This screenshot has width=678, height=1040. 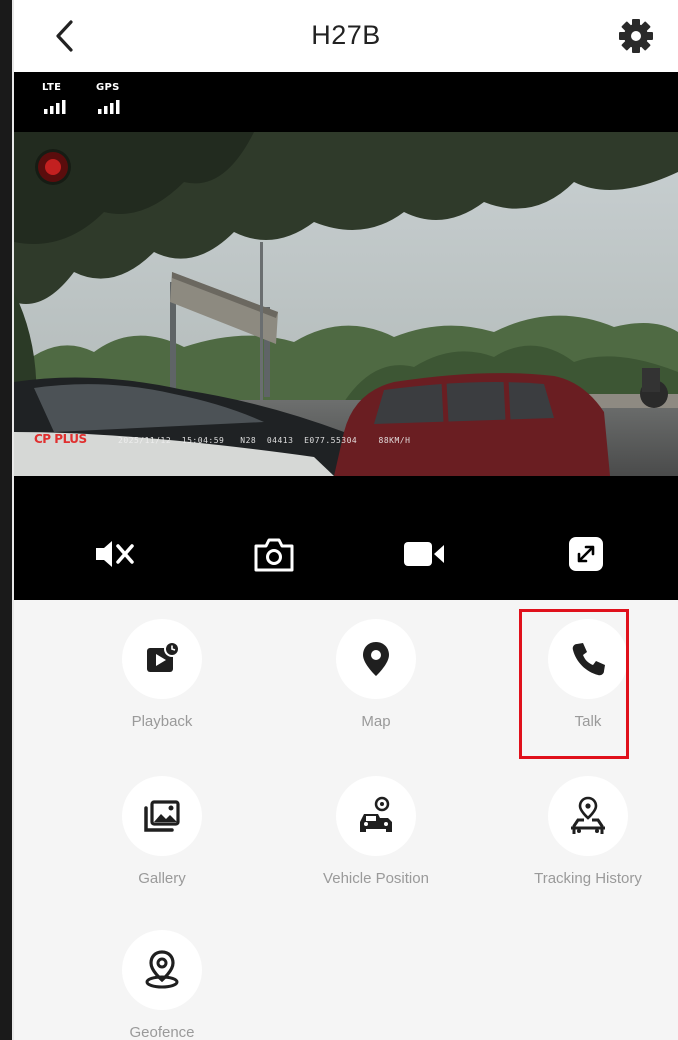 What do you see at coordinates (162, 878) in the screenshot?
I see `feature-label: Gallery` at bounding box center [162, 878].